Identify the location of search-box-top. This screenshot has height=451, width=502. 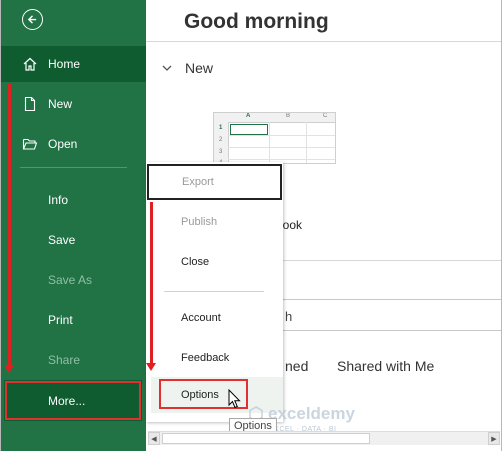
(392, 299).